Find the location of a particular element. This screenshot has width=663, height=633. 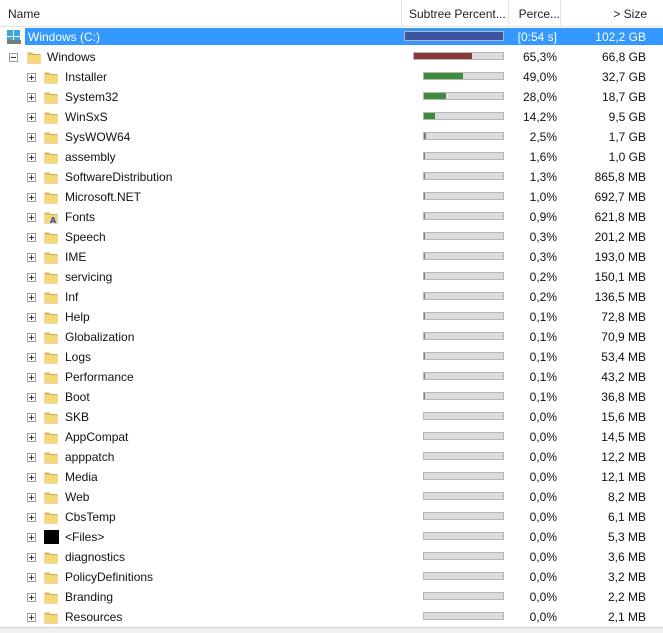

tree-row: Resources 0,0% 2,1 MB is located at coordinates (331, 617).